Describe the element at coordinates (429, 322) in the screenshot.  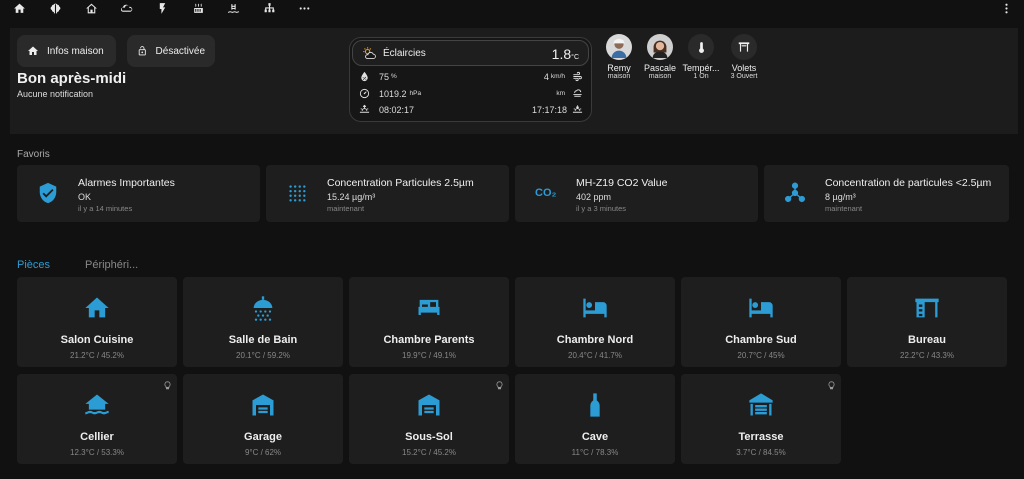
I see `room-card-chambre-parents: Chambre Parents 19.9°C / 49.1%` at that location.